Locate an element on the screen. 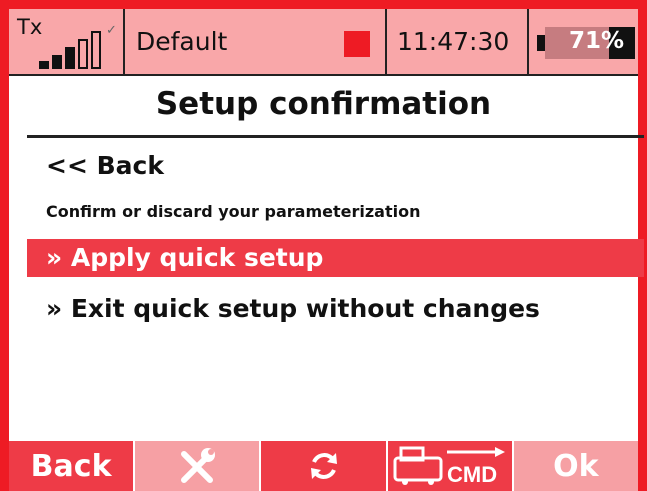 Image resolution: width=647 pixels, height=491 pixels. model-name-cell: Default is located at coordinates (256, 41).